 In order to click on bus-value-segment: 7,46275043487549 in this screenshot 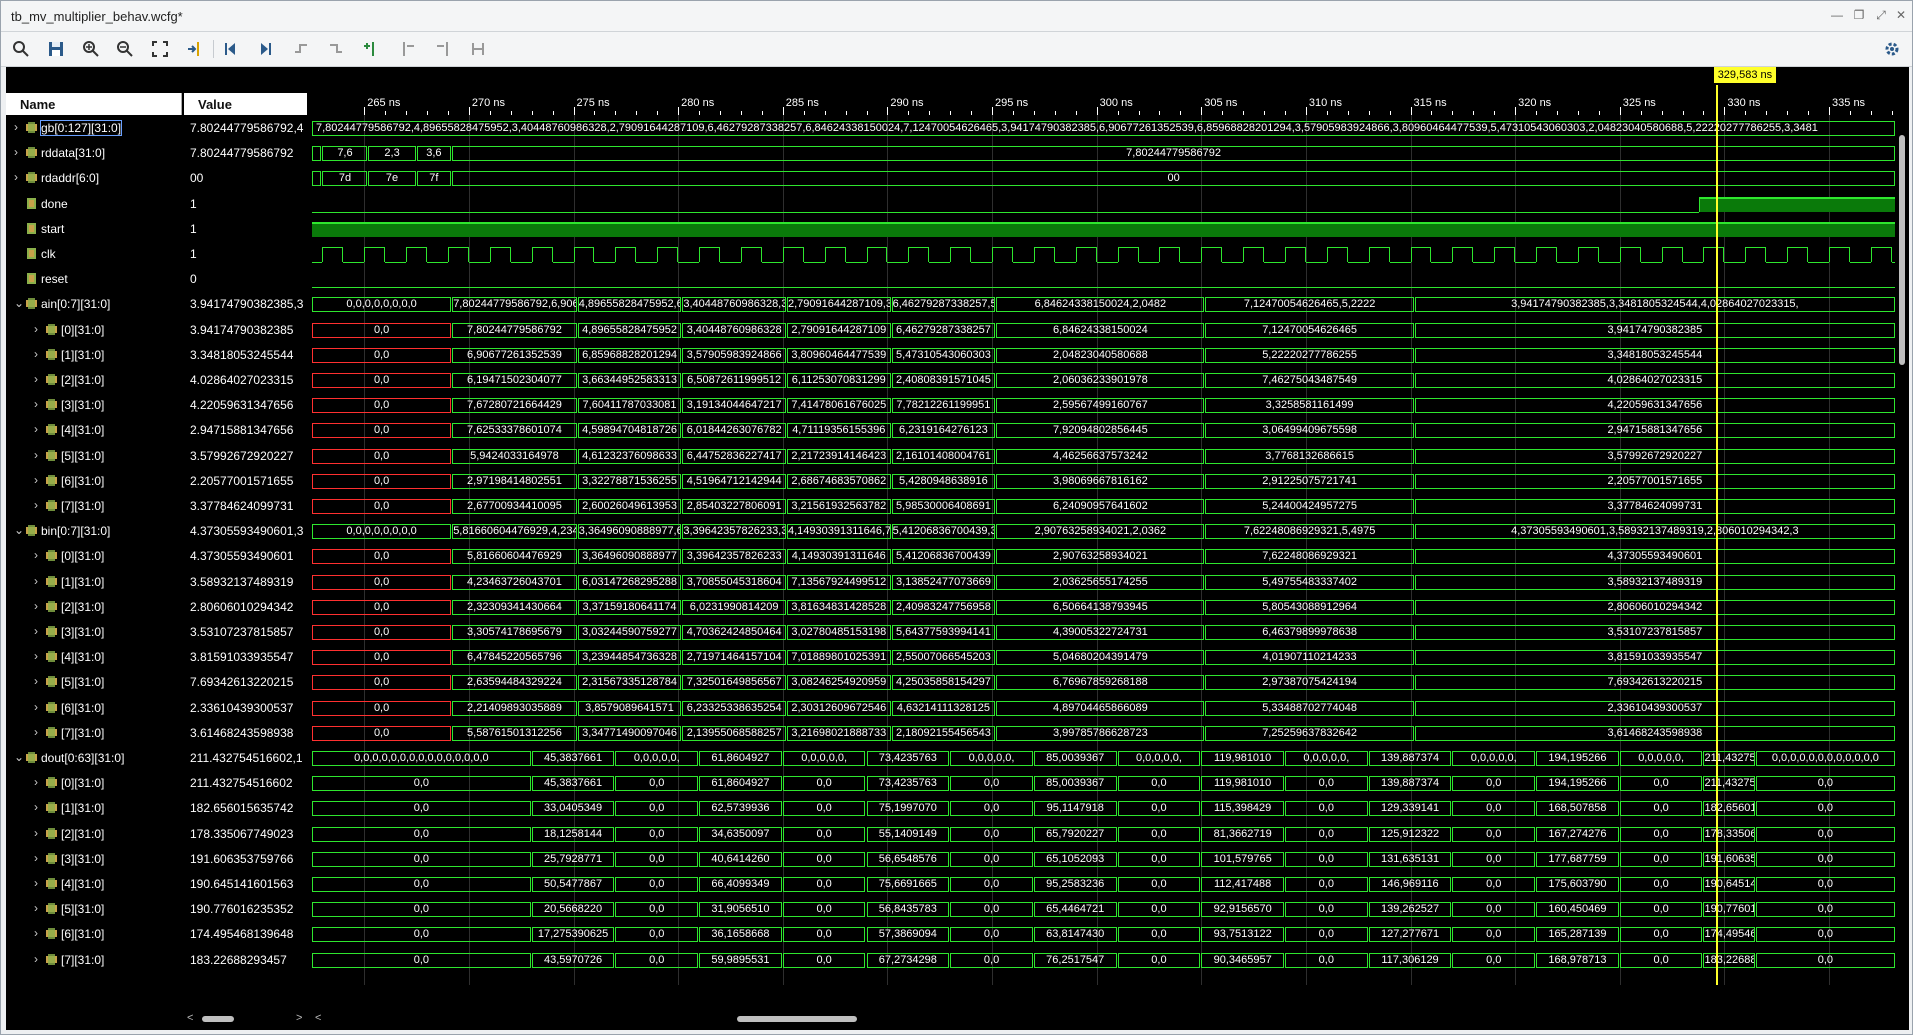, I will do `click(1309, 380)`.